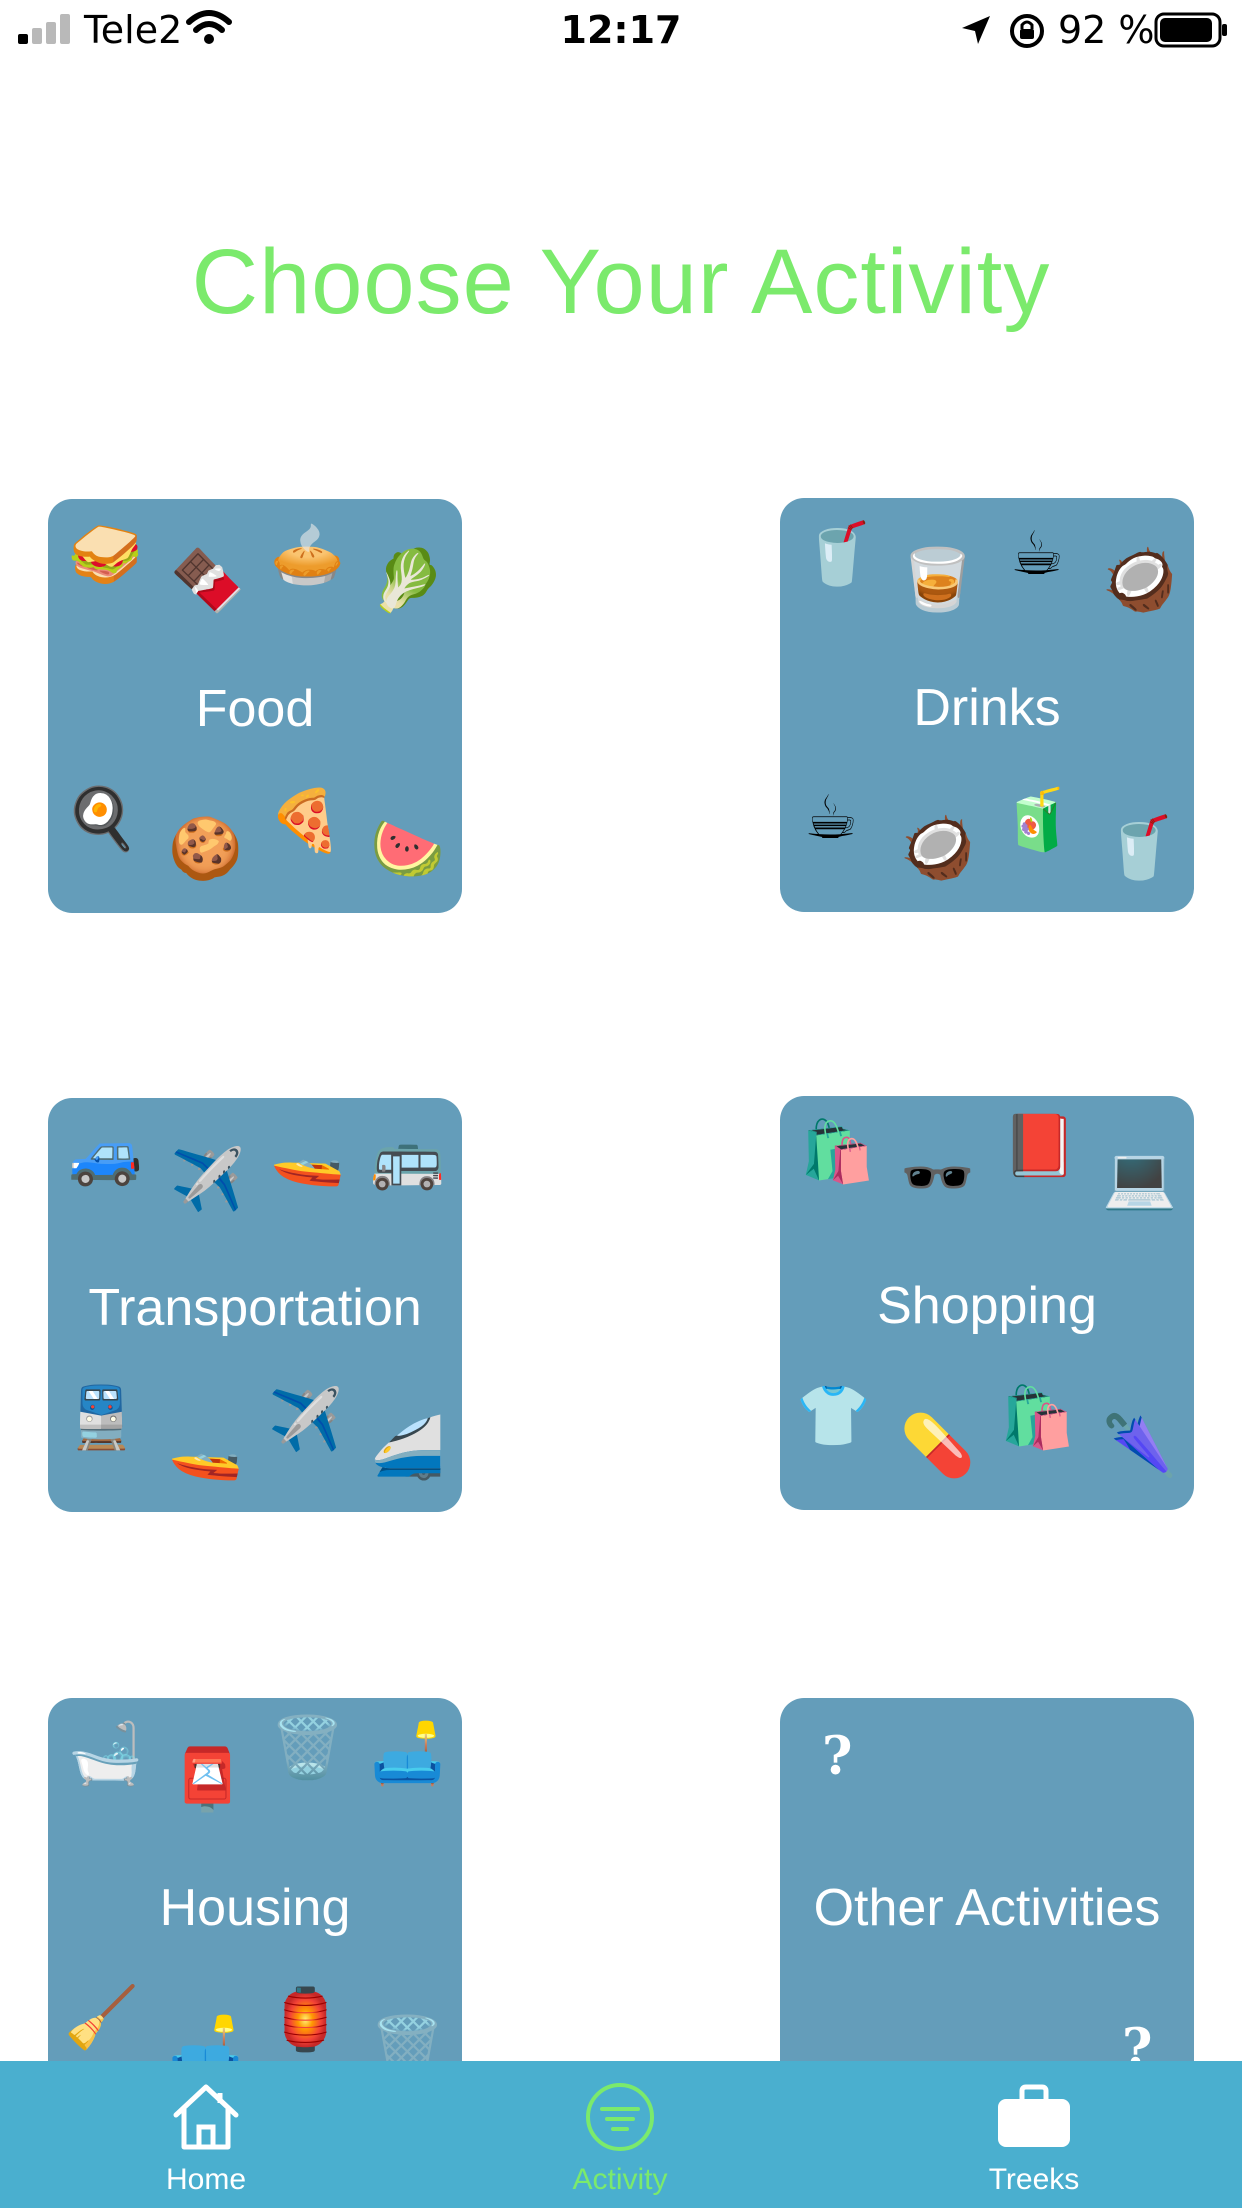  I want to click on tile-label: Food, so click(255, 709).